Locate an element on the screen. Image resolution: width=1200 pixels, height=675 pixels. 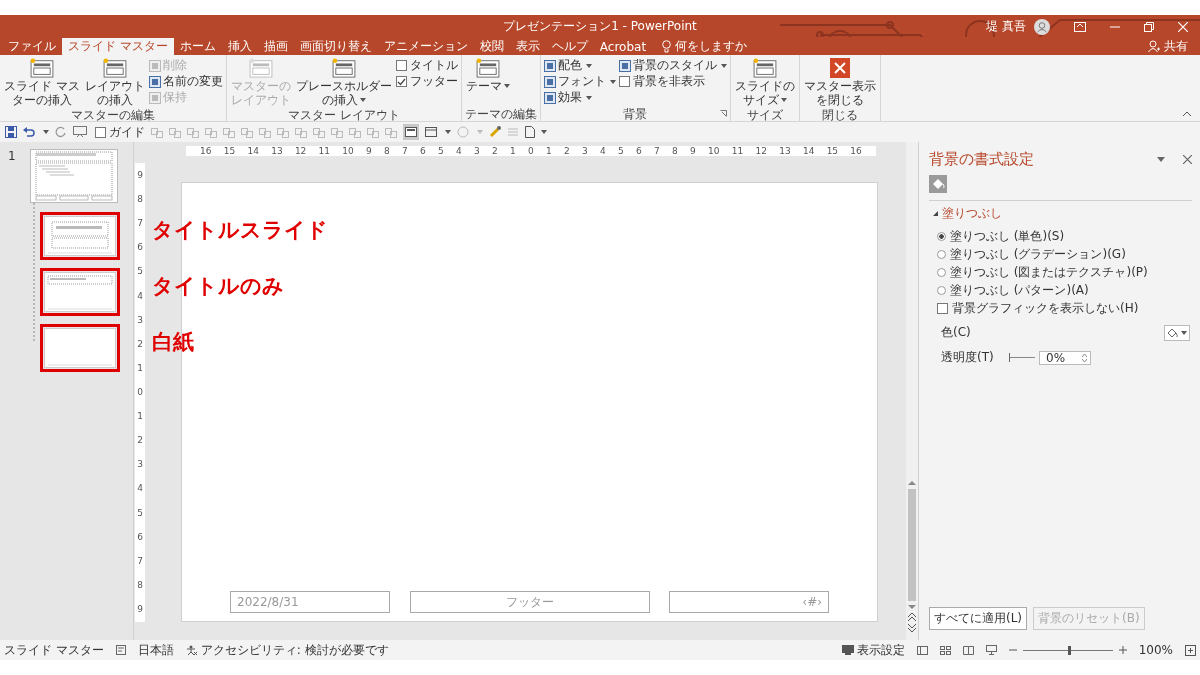
page-icon is located at coordinates (530, 132).